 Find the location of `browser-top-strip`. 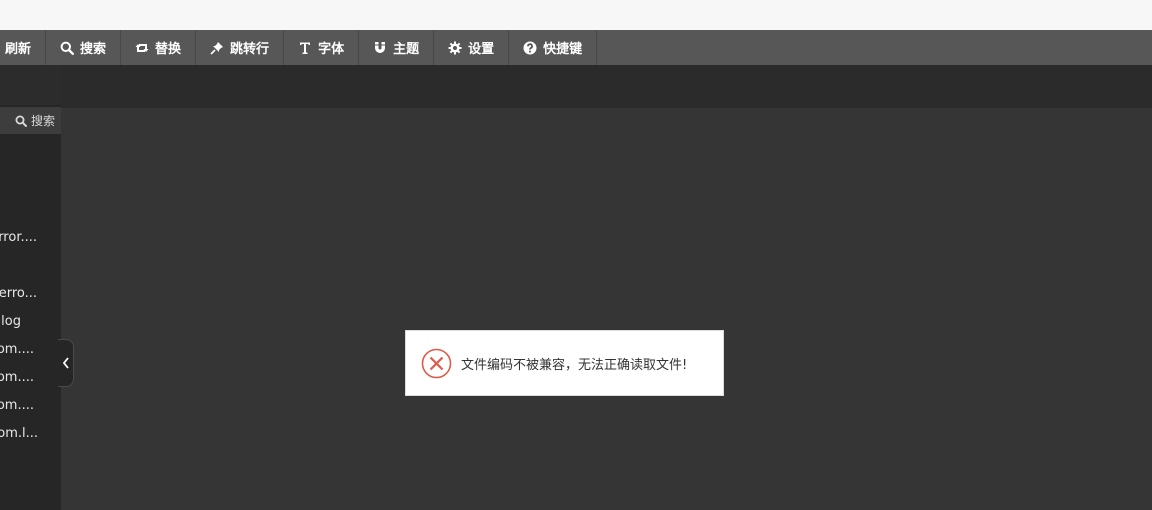

browser-top-strip is located at coordinates (576, 15).